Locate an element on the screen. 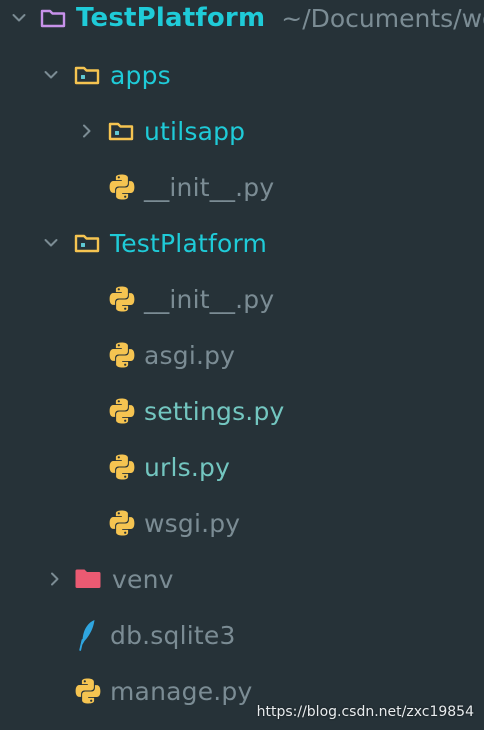  tree-item-file: wsgi.py is located at coordinates (242, 523).